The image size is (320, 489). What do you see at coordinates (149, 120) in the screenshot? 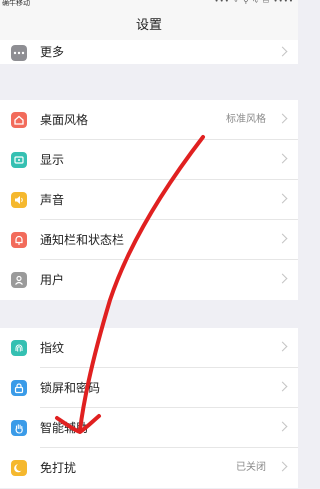
I see `settings-row-desktop-style: 桌面风格 标准风格` at bounding box center [149, 120].